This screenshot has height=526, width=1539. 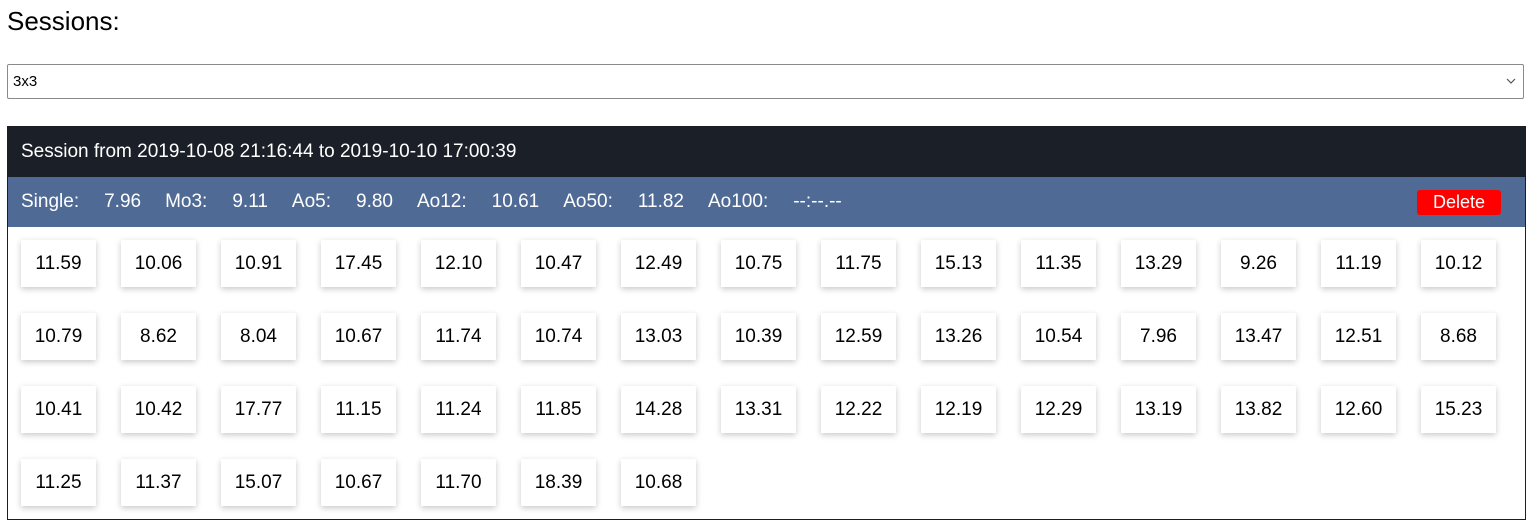 I want to click on solve-time-item: 12.19, so click(x=958, y=409).